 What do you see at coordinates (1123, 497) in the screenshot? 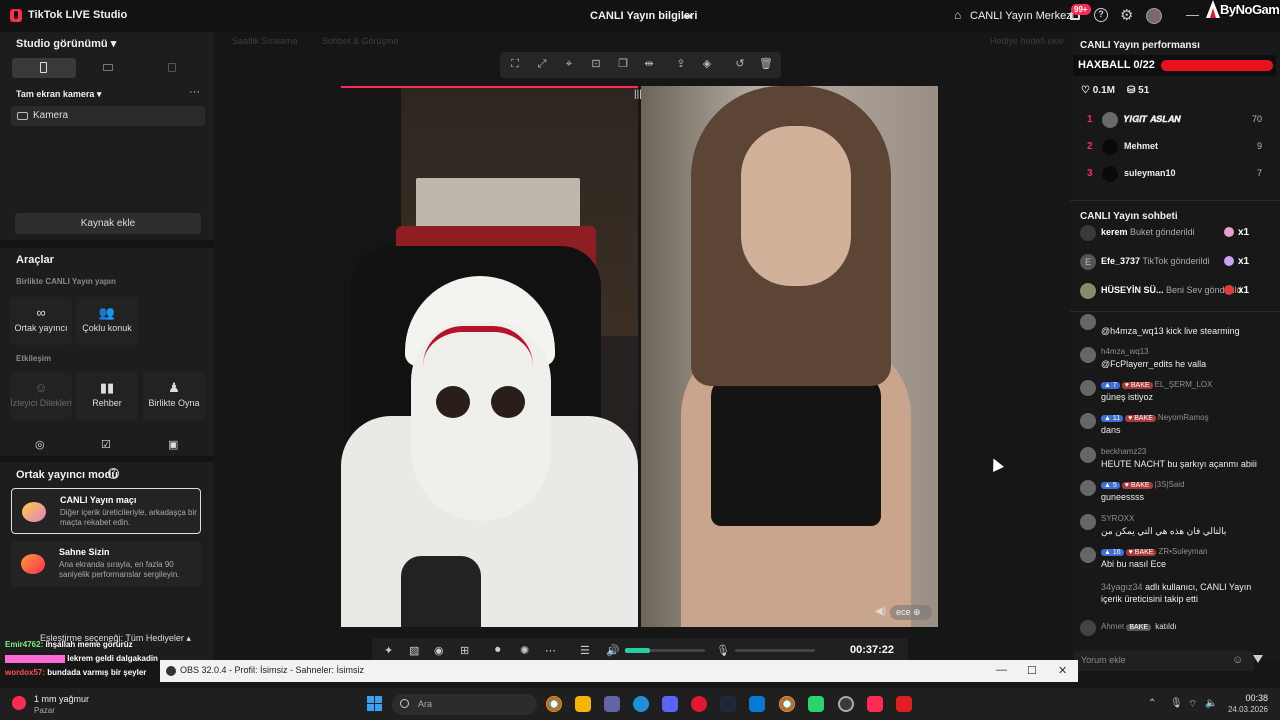
I see `chat-text: guneessss` at bounding box center [1123, 497].